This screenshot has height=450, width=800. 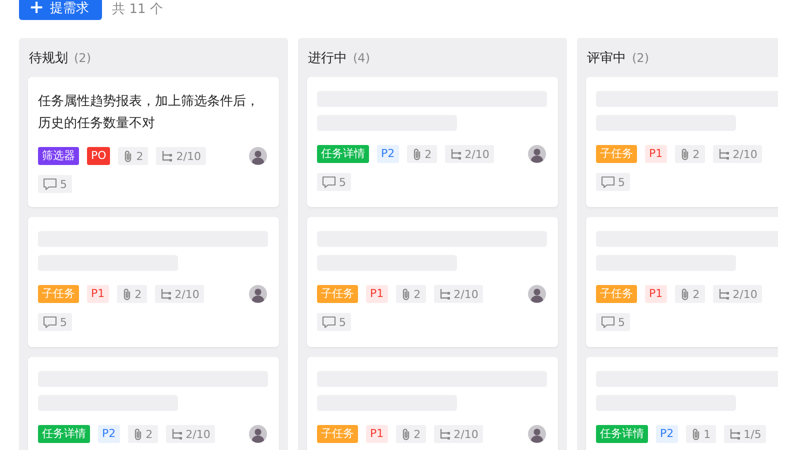 I want to click on tag: 筛选器, so click(x=58, y=156).